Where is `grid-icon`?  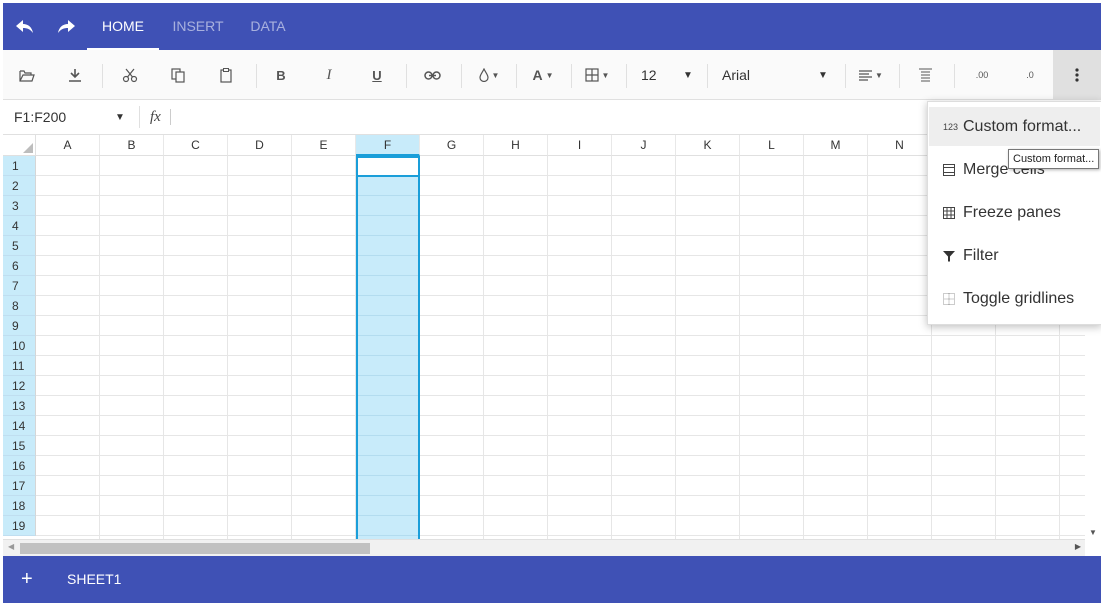 grid-icon is located at coordinates (591, 75).